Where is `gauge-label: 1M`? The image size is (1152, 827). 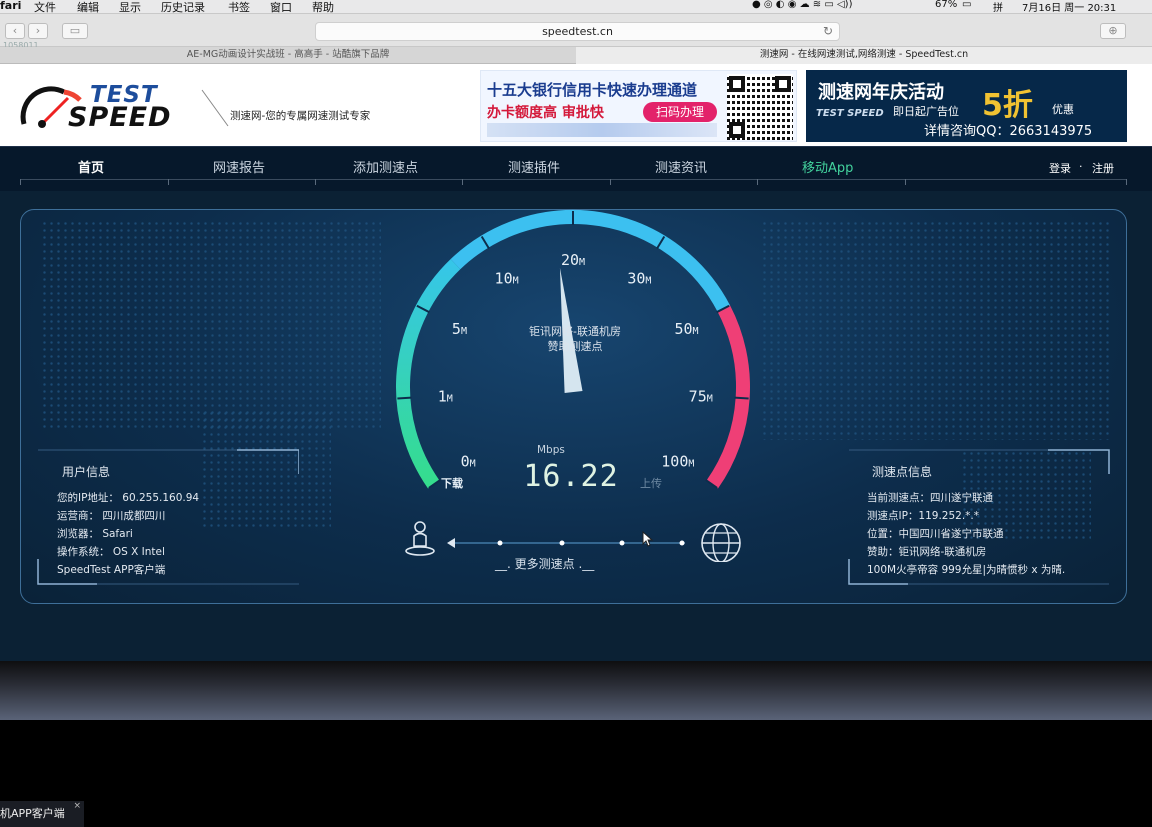
gauge-label: 1M is located at coordinates (445, 396).